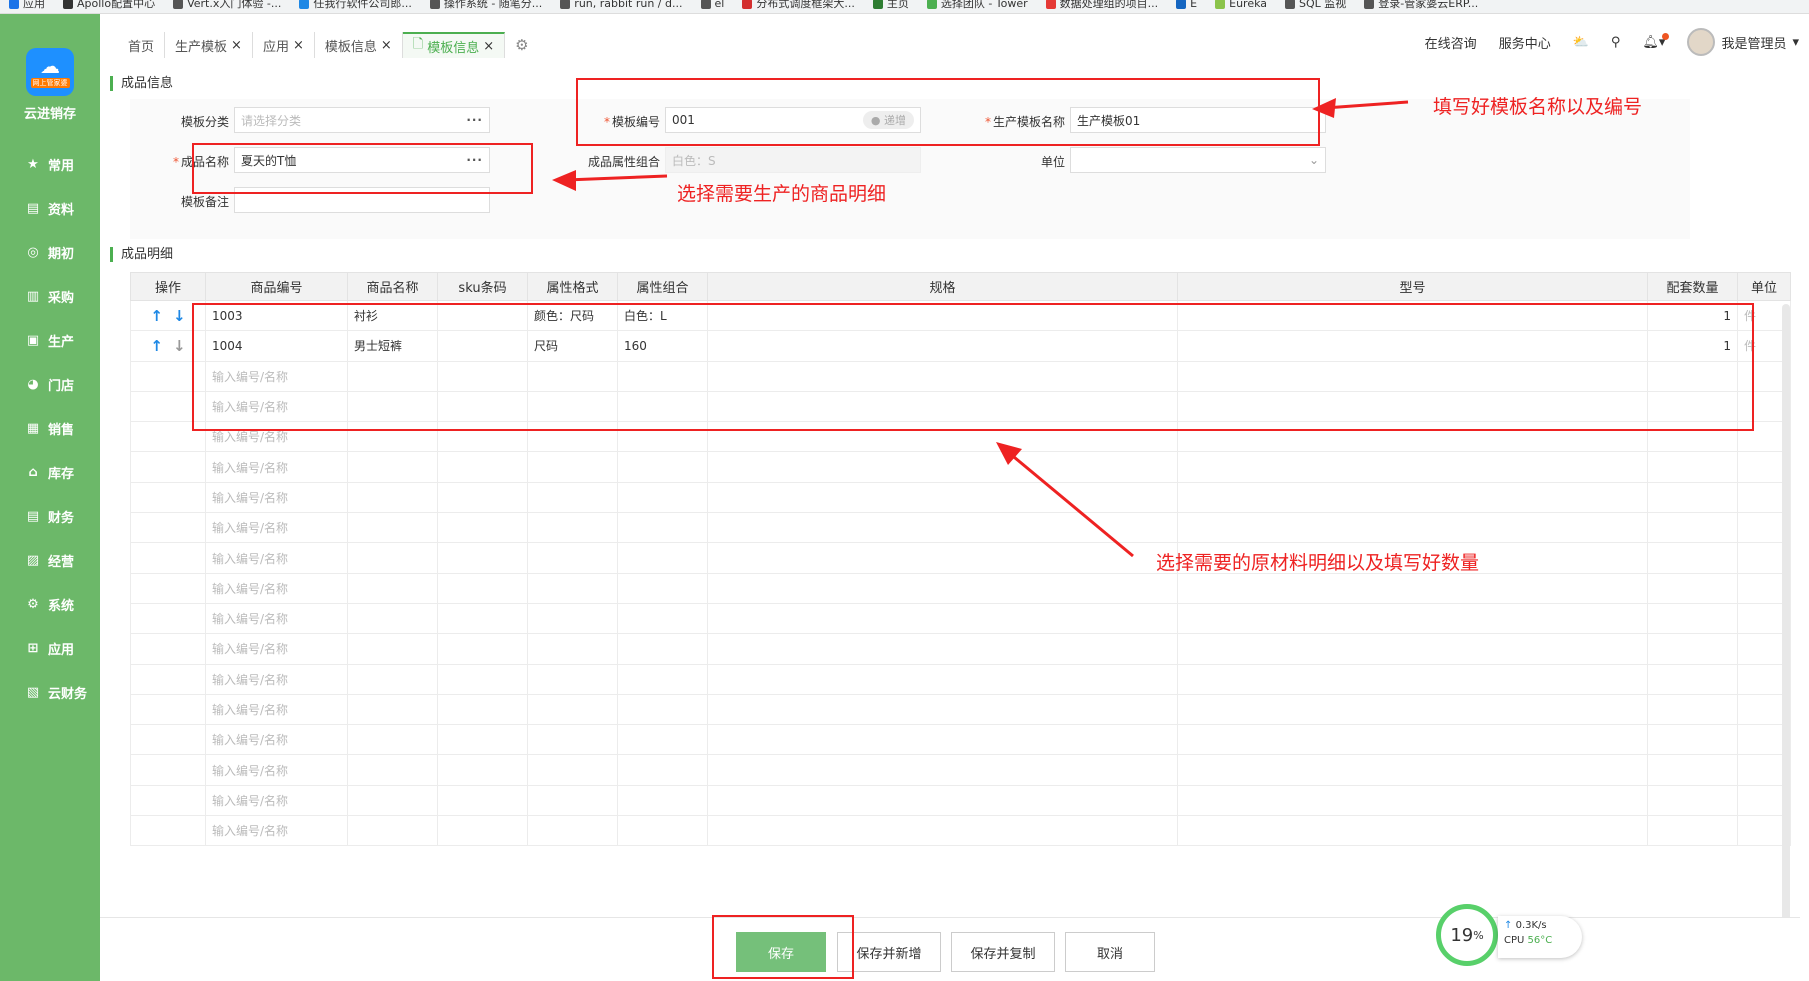 The width and height of the screenshot is (1809, 981). I want to click on search-icon: ⚲, so click(1616, 42).